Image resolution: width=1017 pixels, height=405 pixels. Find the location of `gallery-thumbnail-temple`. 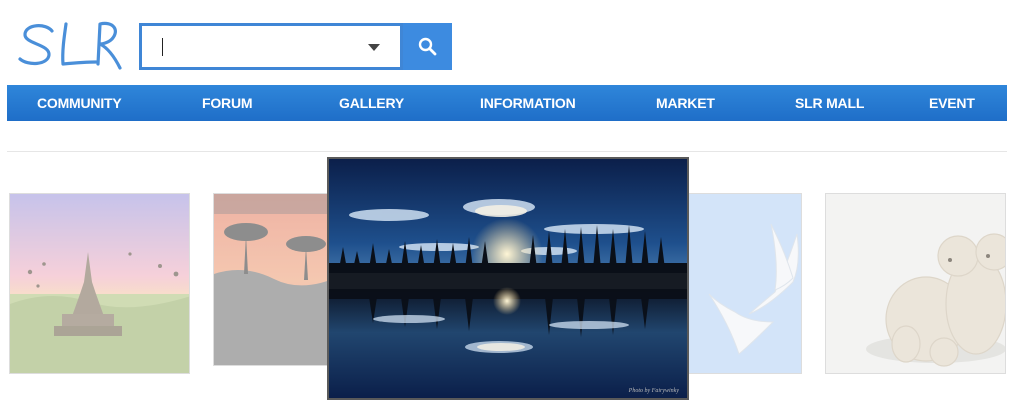

gallery-thumbnail-temple is located at coordinates (99, 283).